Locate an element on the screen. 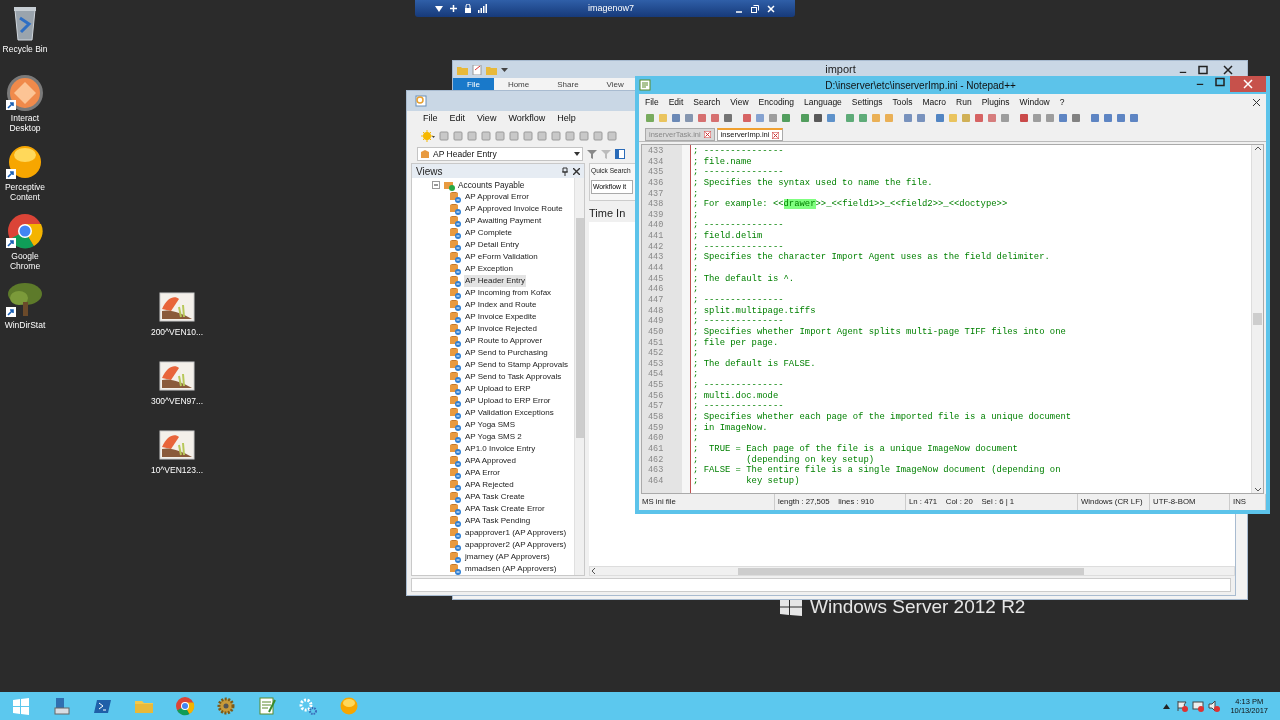 The width and height of the screenshot is (1280, 720). new-item-icon is located at coordinates (428, 136).